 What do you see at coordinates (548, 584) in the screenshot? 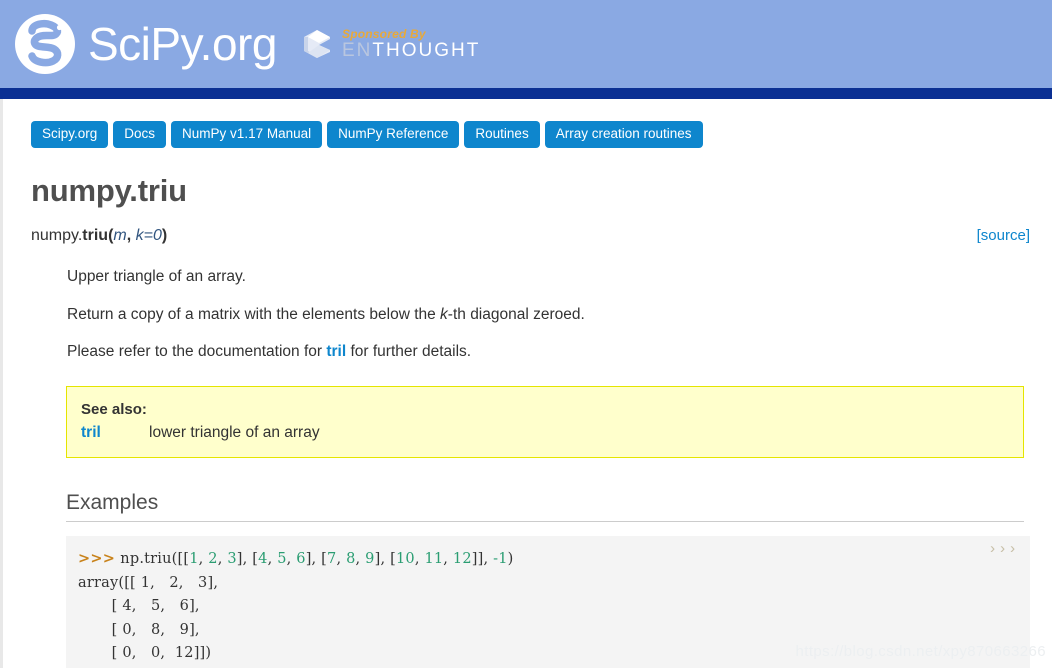
I see `code-line: array([[ 1, 2, 3],` at bounding box center [548, 584].